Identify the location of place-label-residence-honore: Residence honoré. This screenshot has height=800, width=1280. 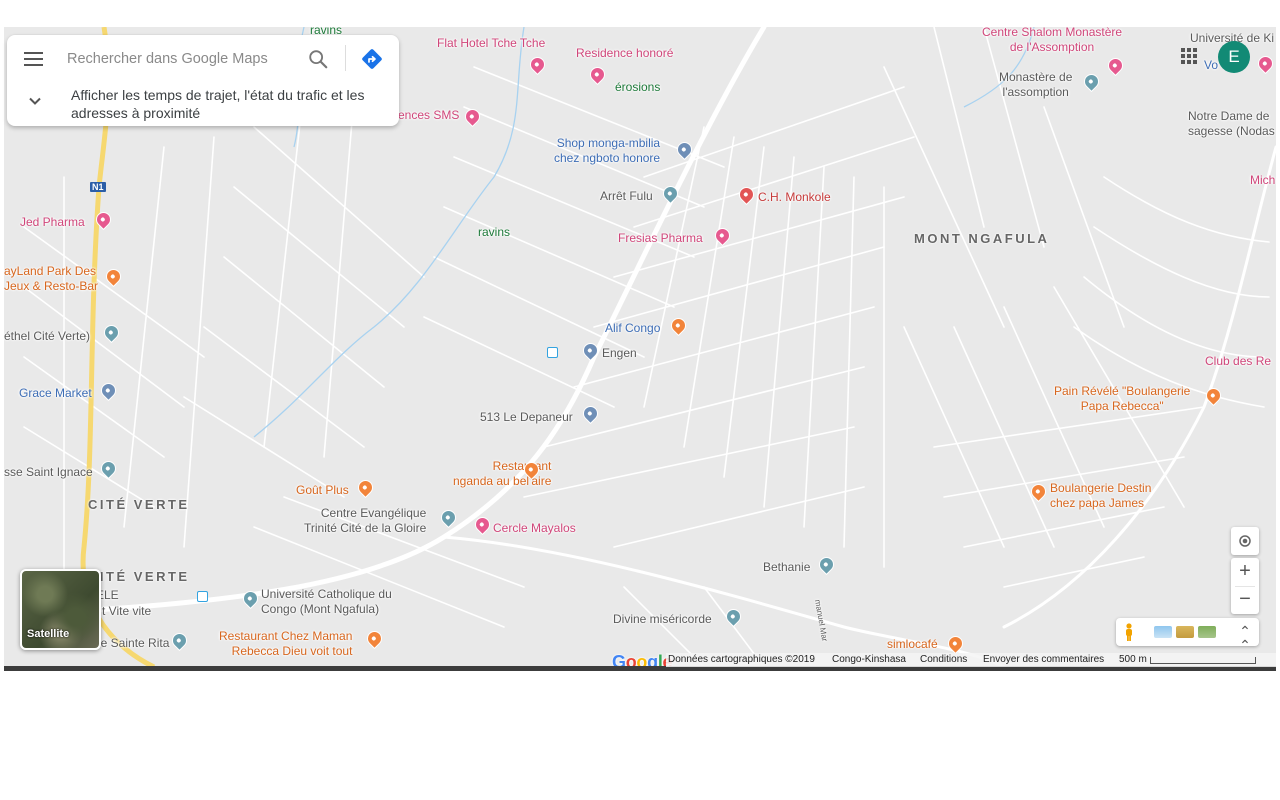
(624, 53).